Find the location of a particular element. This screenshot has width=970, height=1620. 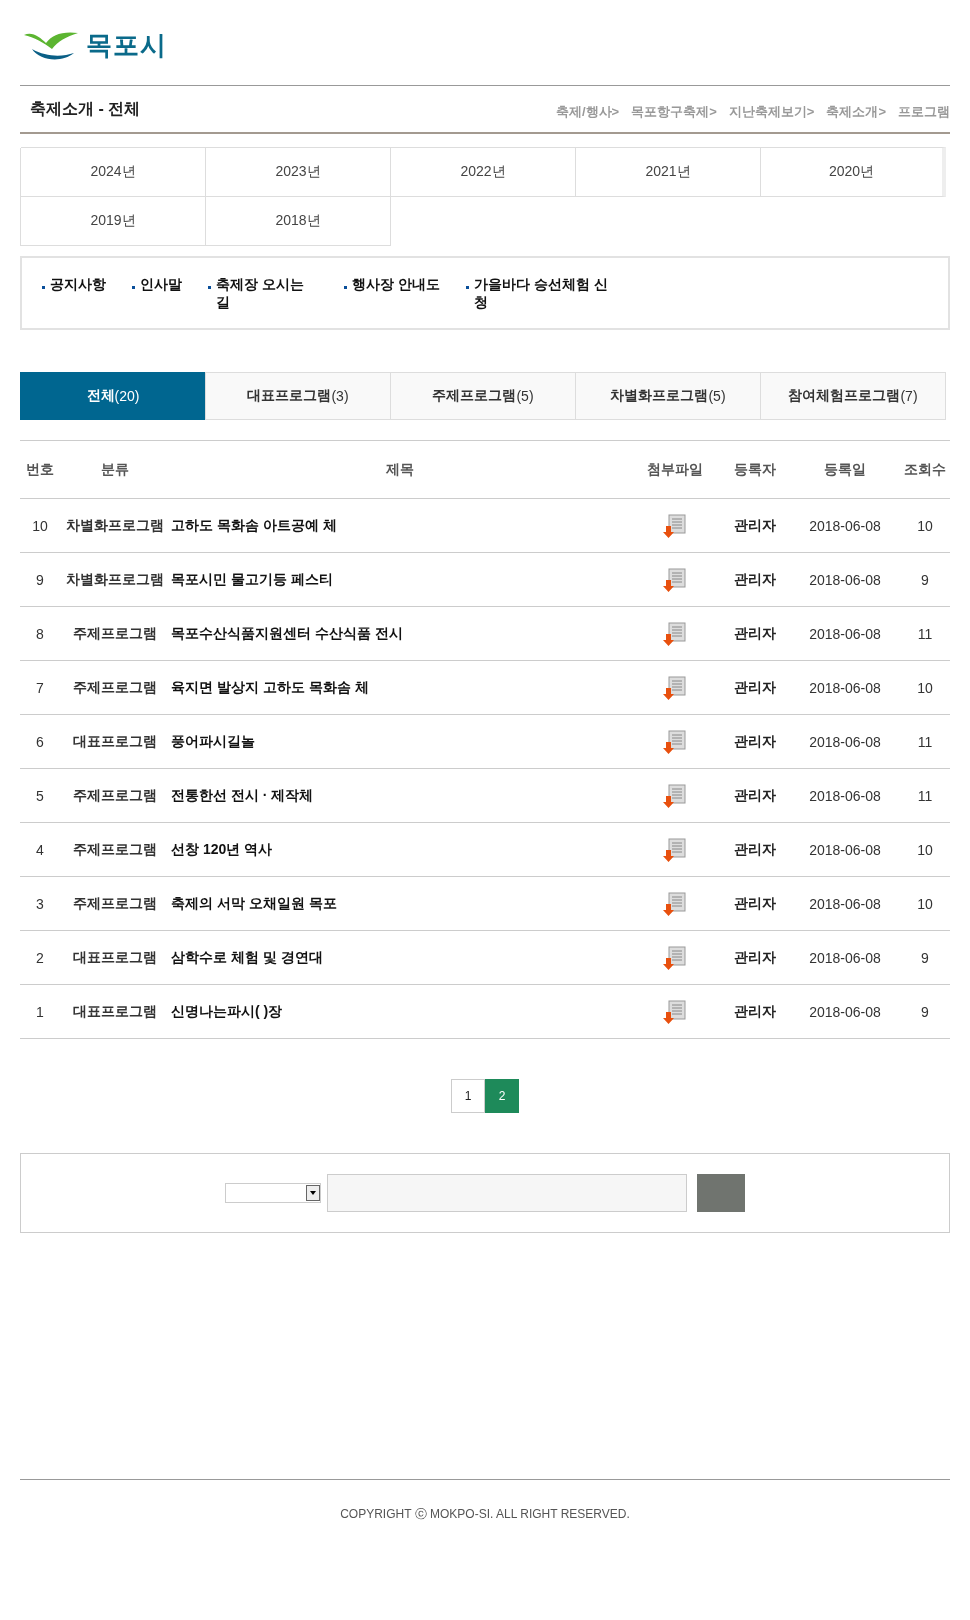

table-cell: 6 is located at coordinates (40, 741).